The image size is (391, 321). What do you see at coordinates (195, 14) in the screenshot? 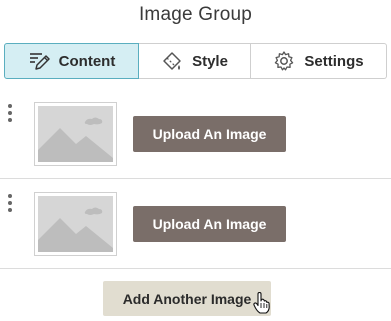
I see `panel-title: Image Group` at bounding box center [195, 14].